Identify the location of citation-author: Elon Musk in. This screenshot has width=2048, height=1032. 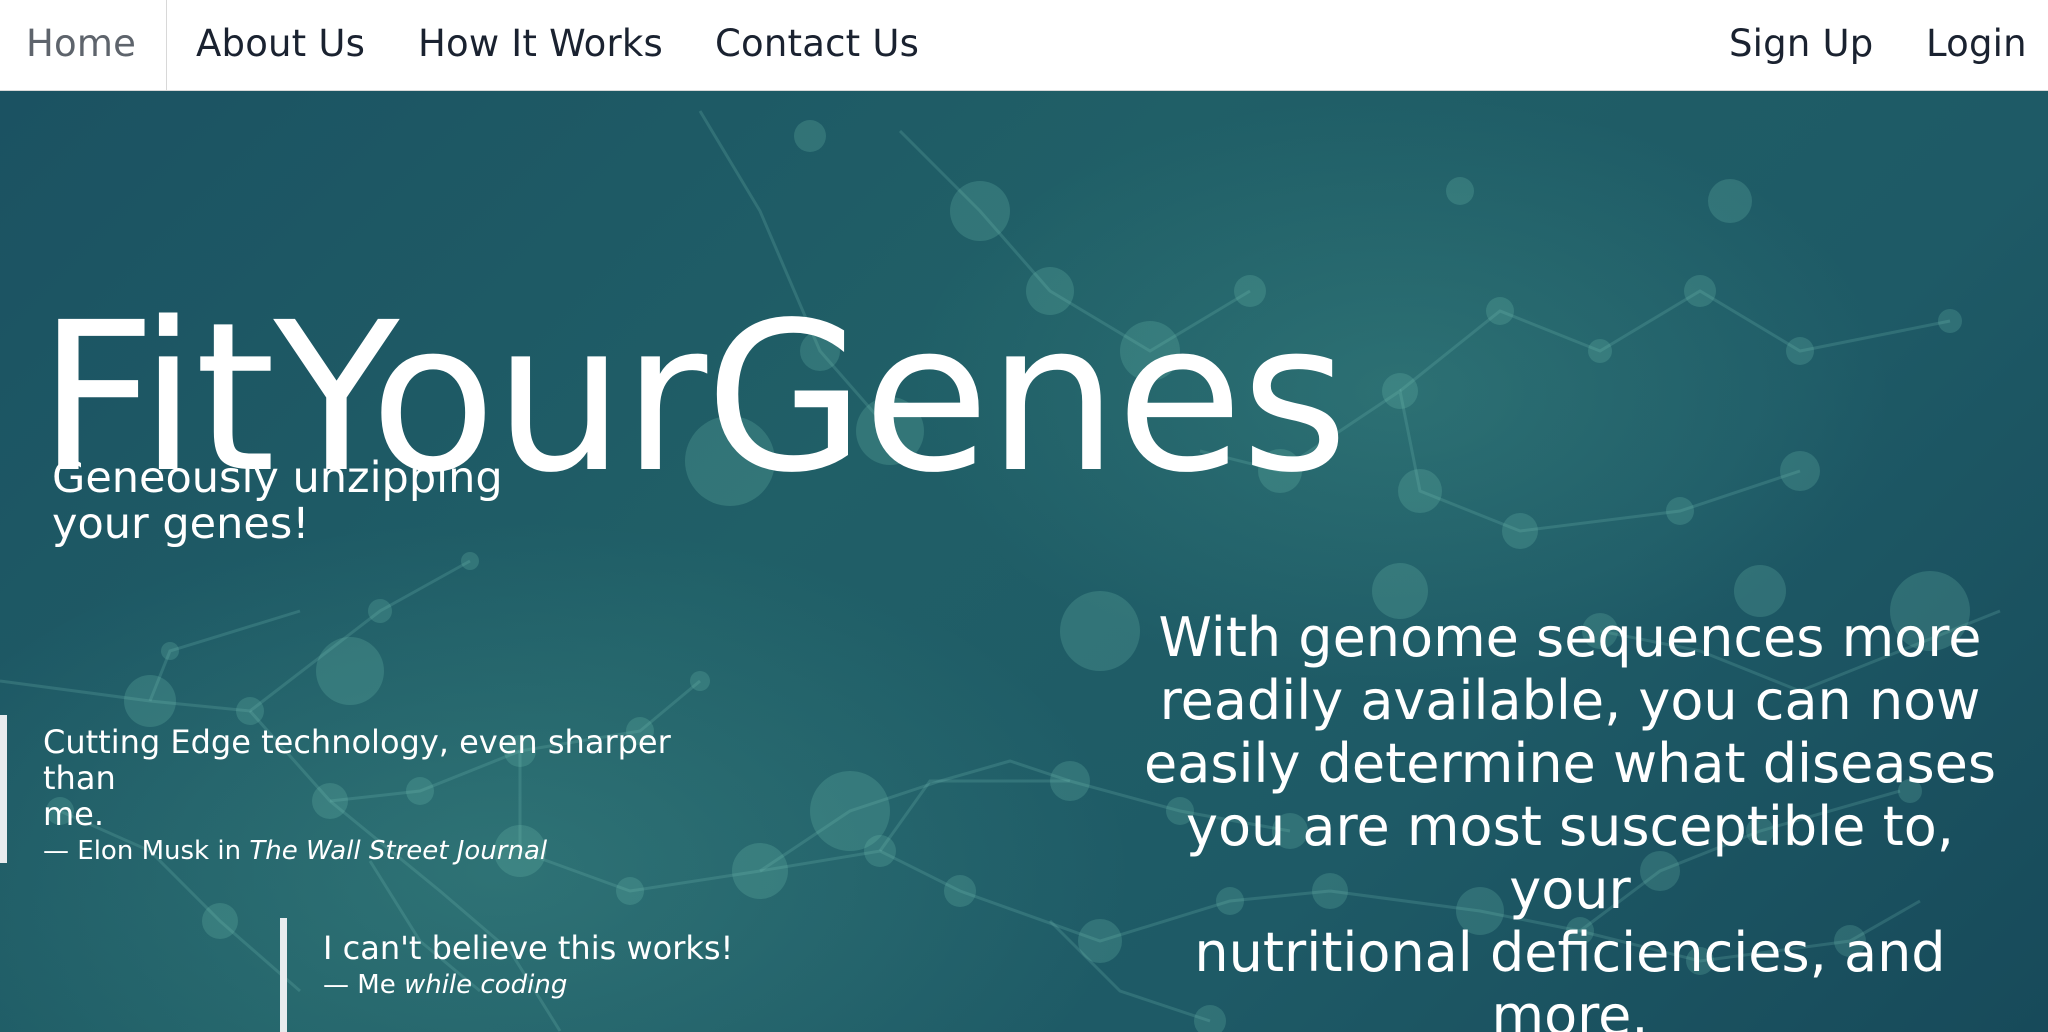
(159, 851).